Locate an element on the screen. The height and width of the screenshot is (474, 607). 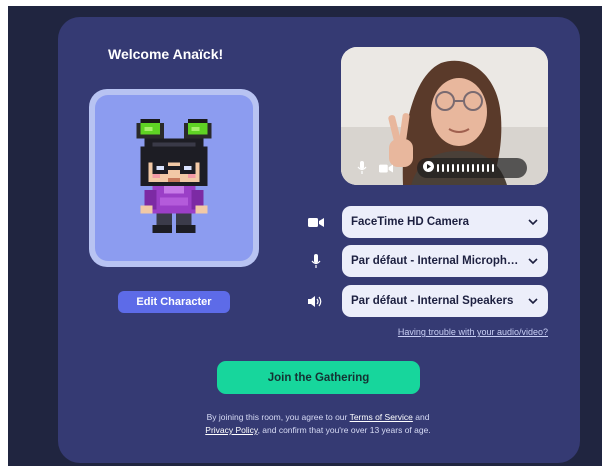
speaker-select: Par défaut - Internal Speakers is located at coordinates (445, 301).